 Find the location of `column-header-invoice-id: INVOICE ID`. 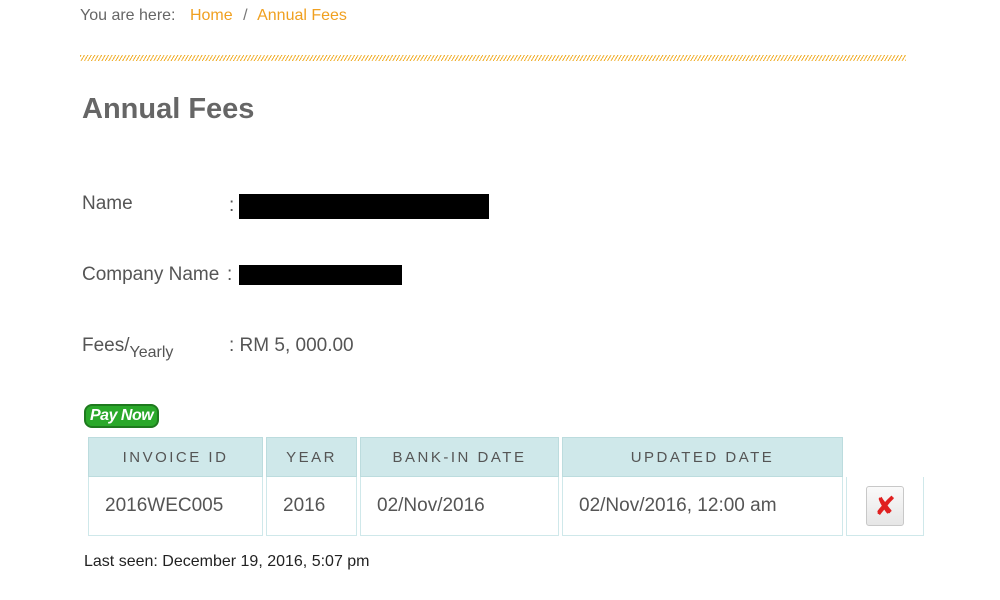

column-header-invoice-id: INVOICE ID is located at coordinates (175, 457).